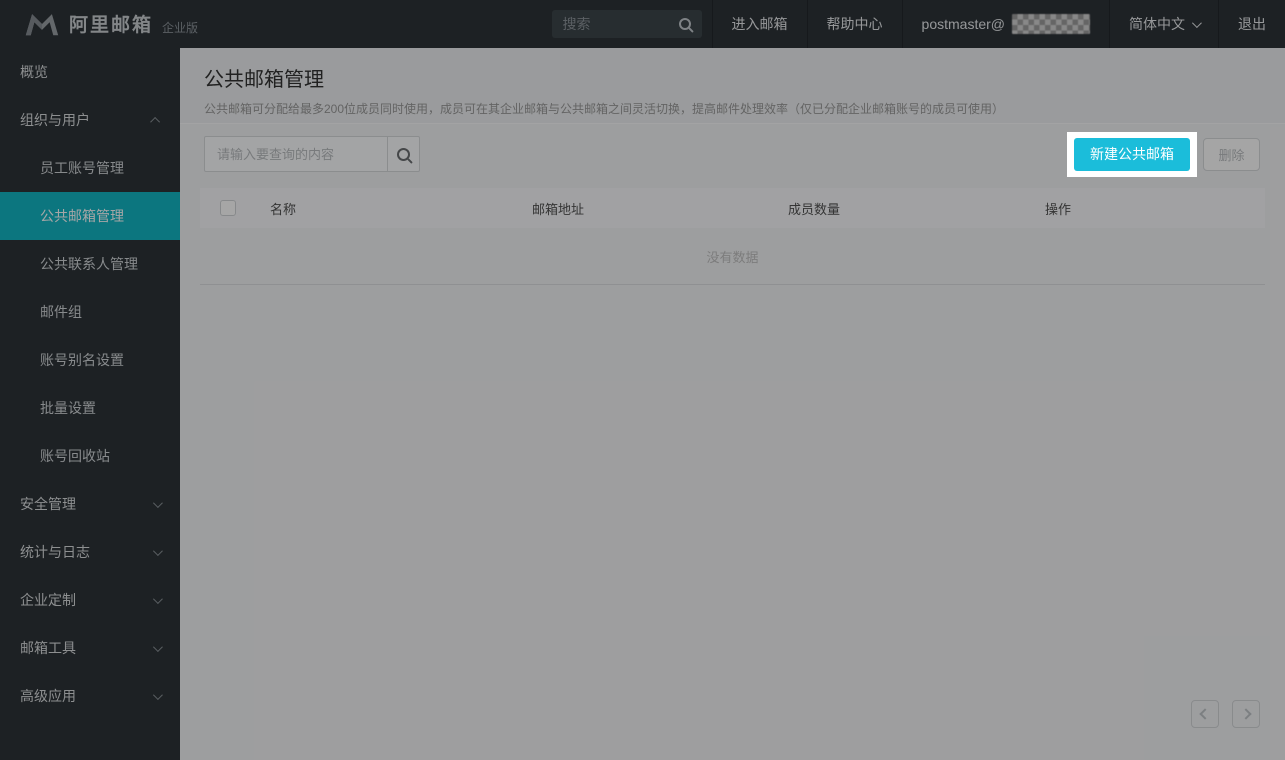  Describe the element at coordinates (283, 209) in the screenshot. I see `column-header-name: 名称` at that location.